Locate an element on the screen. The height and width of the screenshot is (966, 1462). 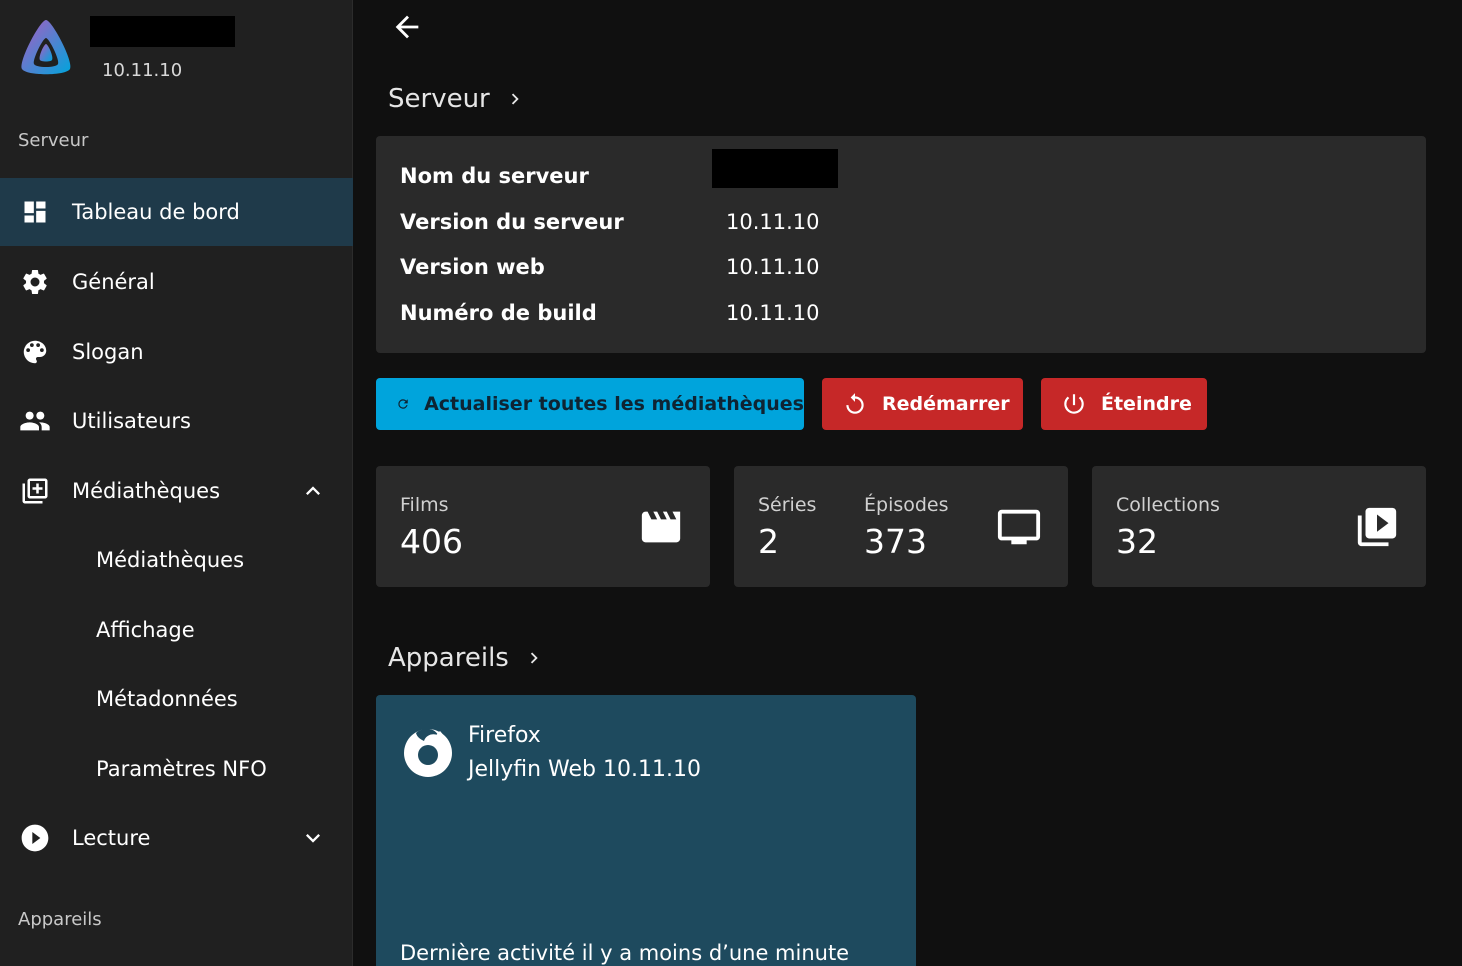
info-key: Version web is located at coordinates (472, 267).